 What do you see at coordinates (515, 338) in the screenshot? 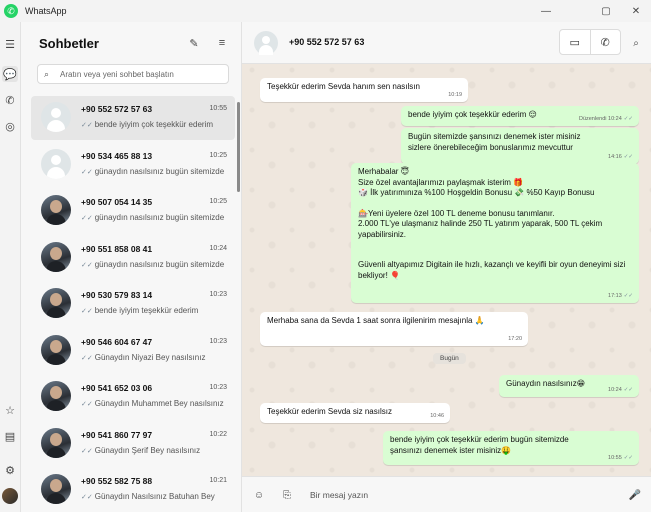
I see `message-timestamp: 17:20` at bounding box center [515, 338].